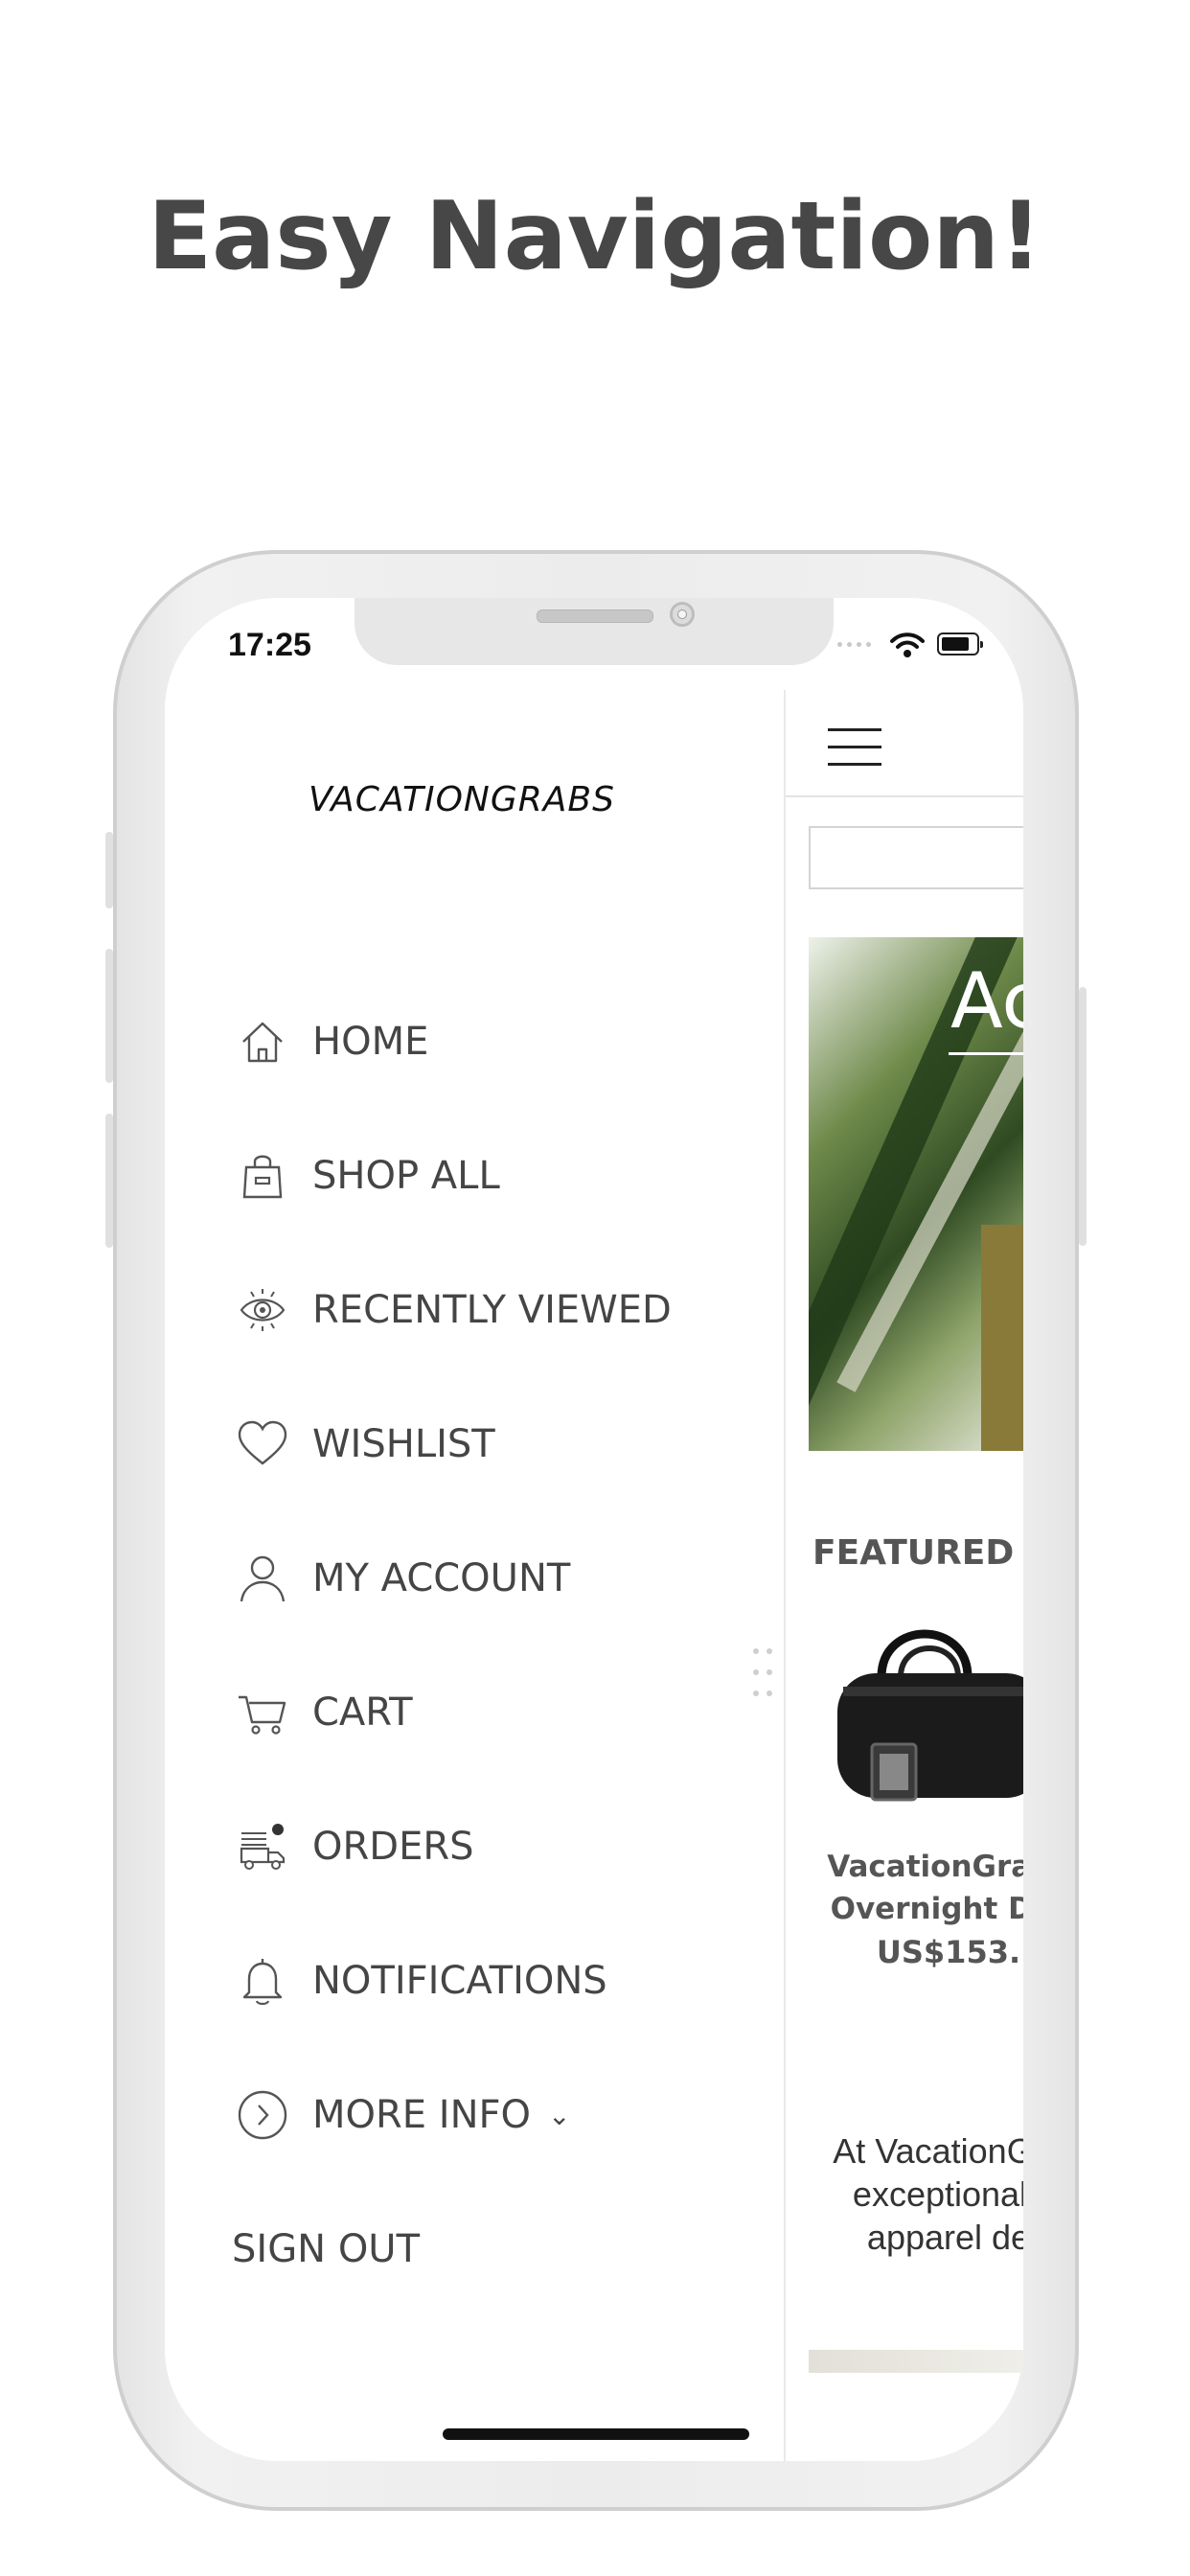  I want to click on about-line2: exceptional l, so click(937, 2194).